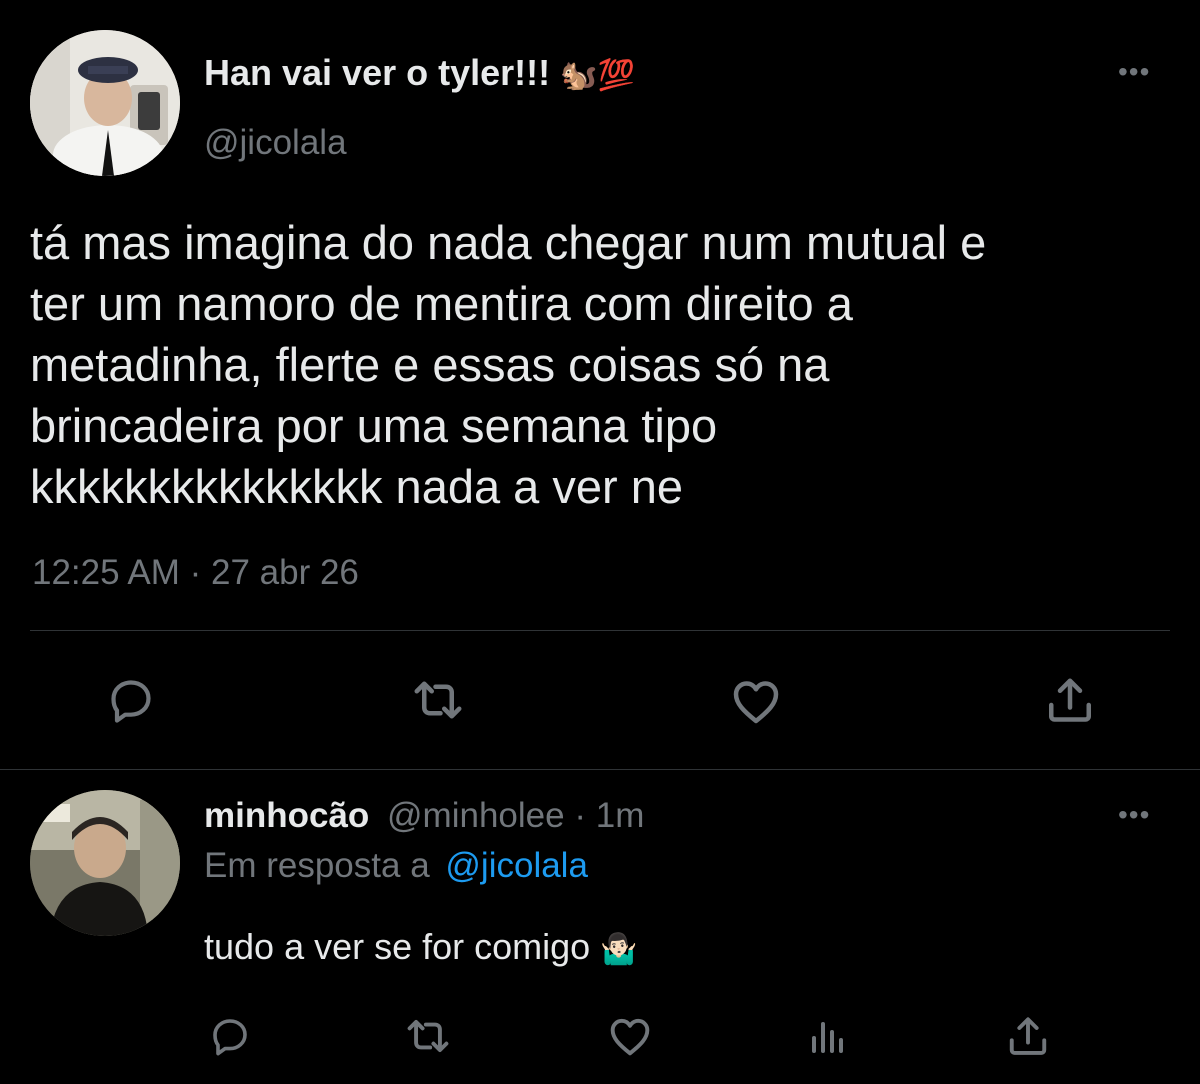 The width and height of the screenshot is (1200, 1084). Describe the element at coordinates (600, 630) in the screenshot. I see `divider` at that location.